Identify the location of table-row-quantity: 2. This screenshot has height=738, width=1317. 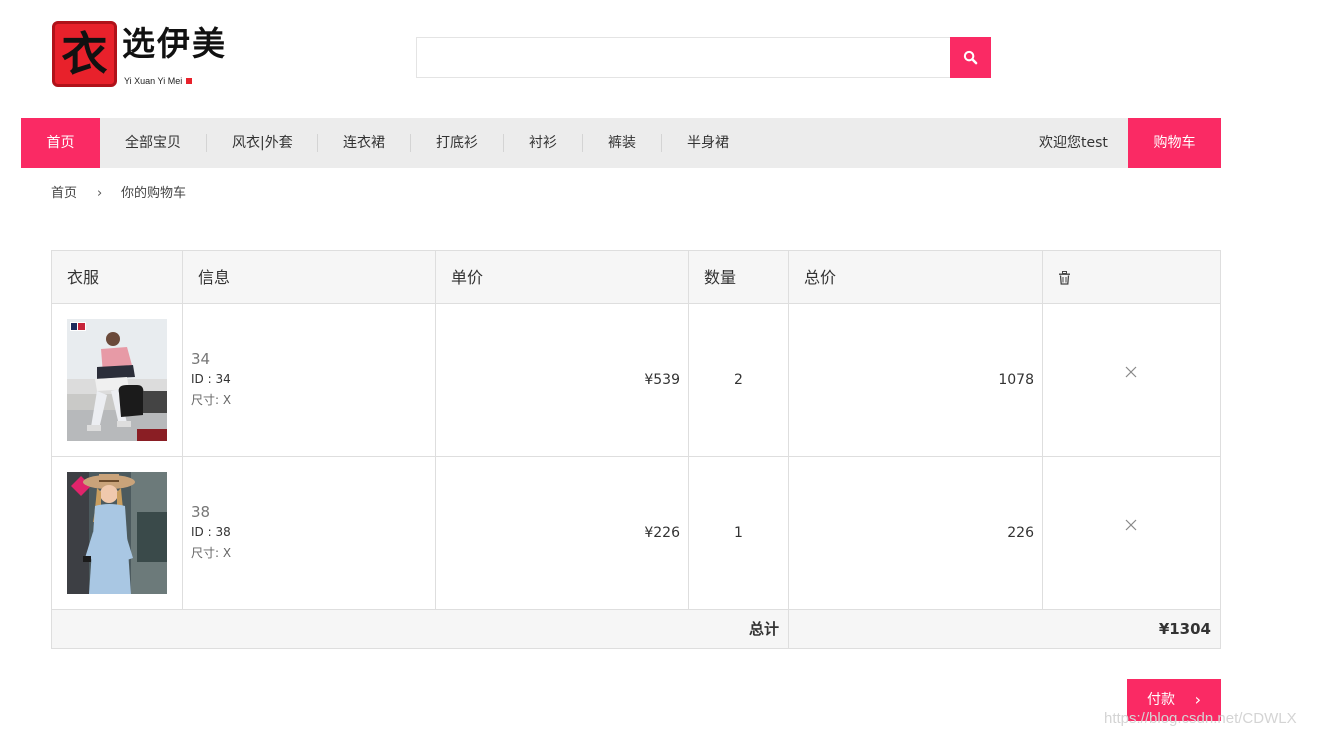
(739, 380).